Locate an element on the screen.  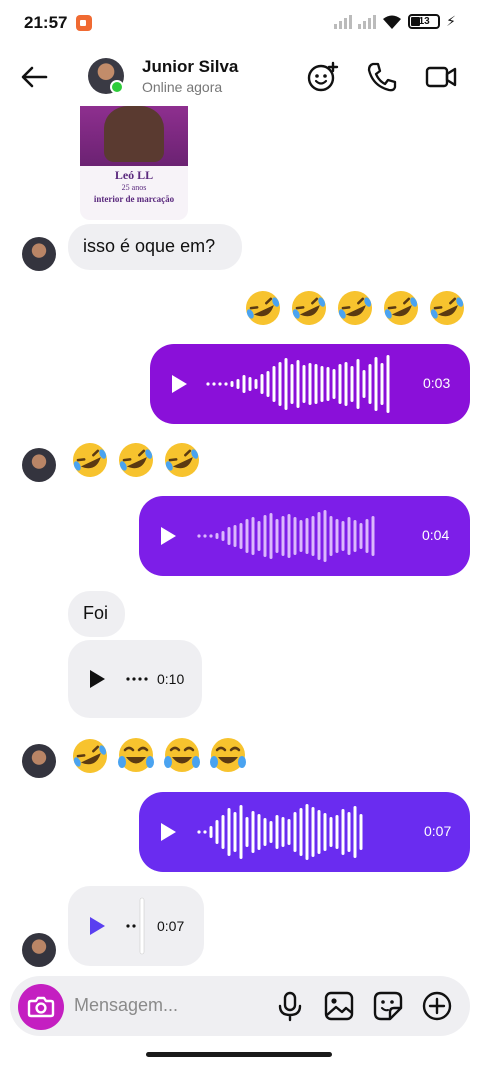
media-subtitle: 25 anos is located at coordinates (134, 187).